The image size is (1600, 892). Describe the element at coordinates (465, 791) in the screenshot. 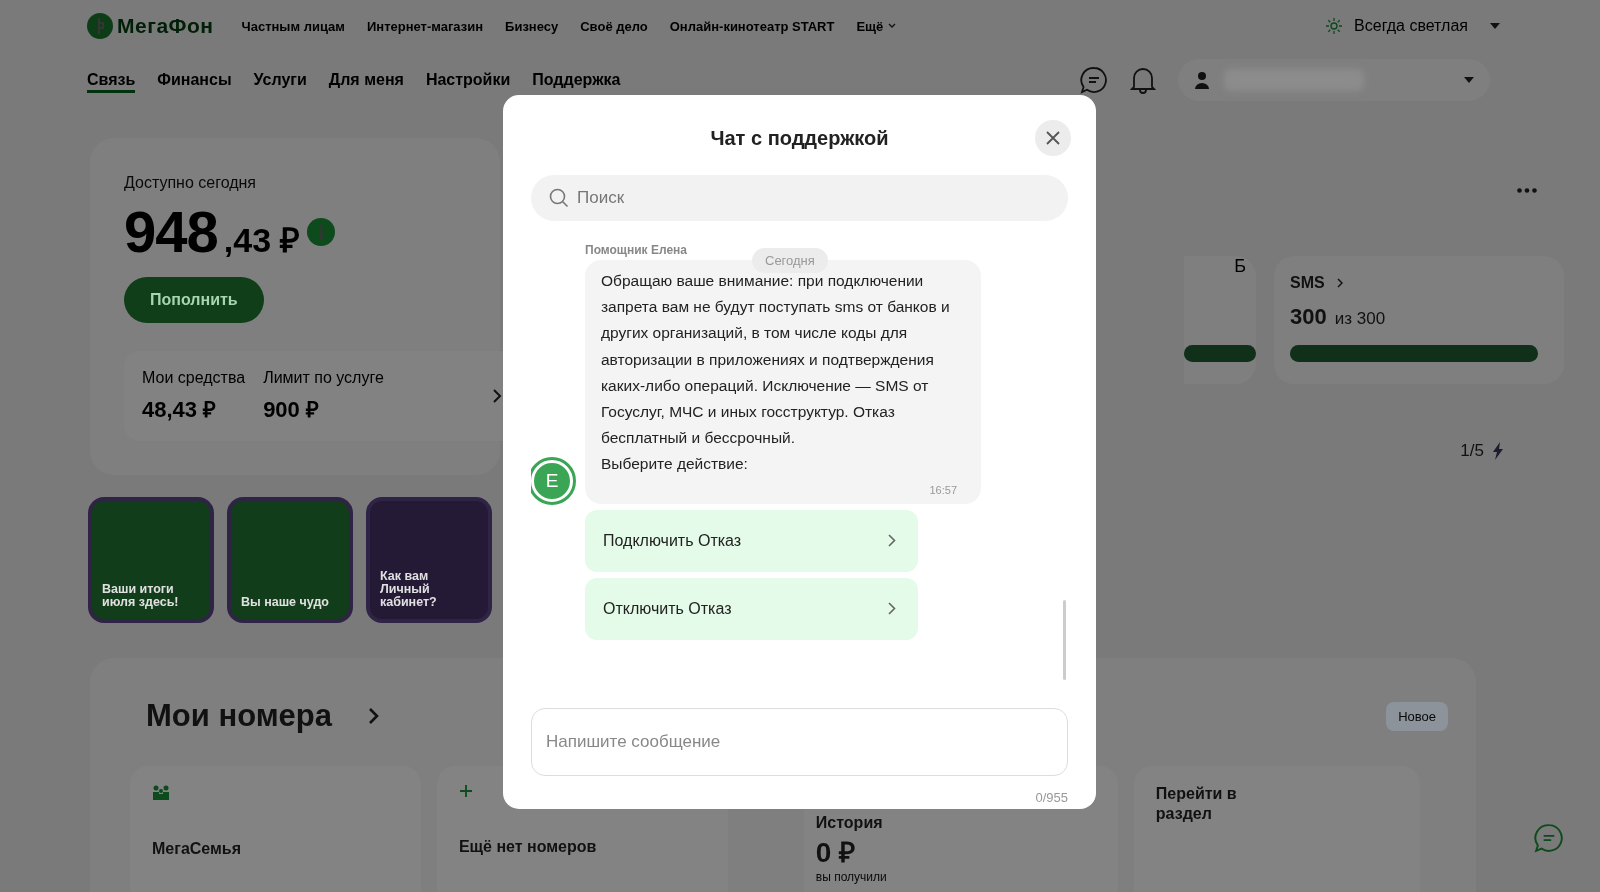

I see `plus-icon` at that location.